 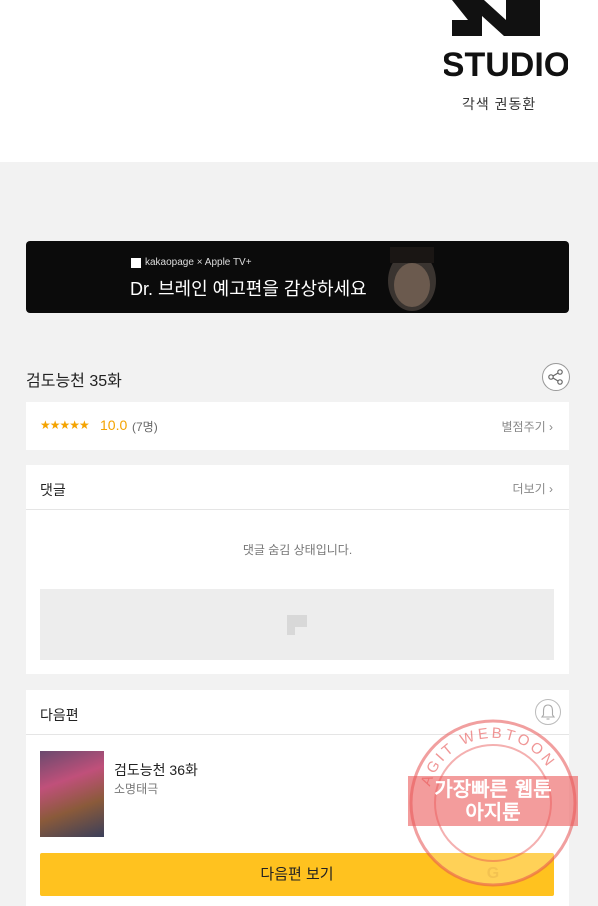 I want to click on rating-card: ★★★★★ 10.0 (7명) 별점주기 ›, so click(x=297, y=426).